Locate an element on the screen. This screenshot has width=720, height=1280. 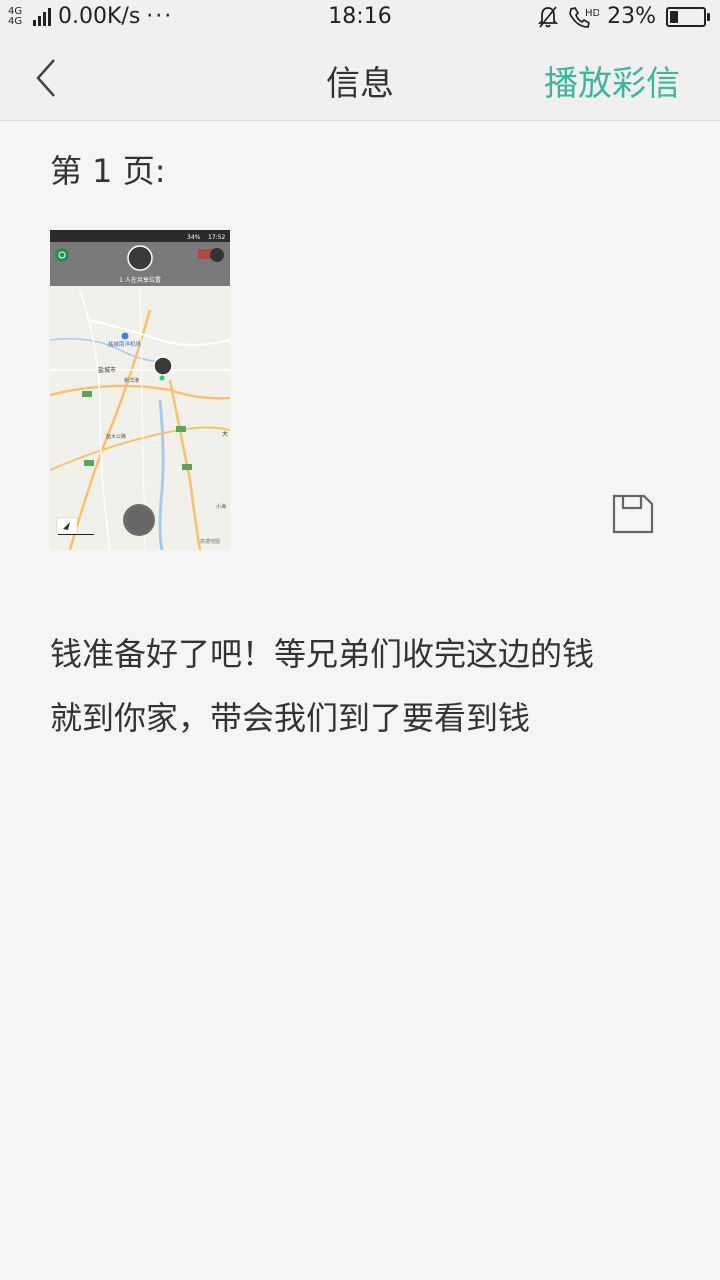
status-bar: 4G 4G 0.00K/s ··· 18:16 HD 23% is located at coordinates (360, 19).